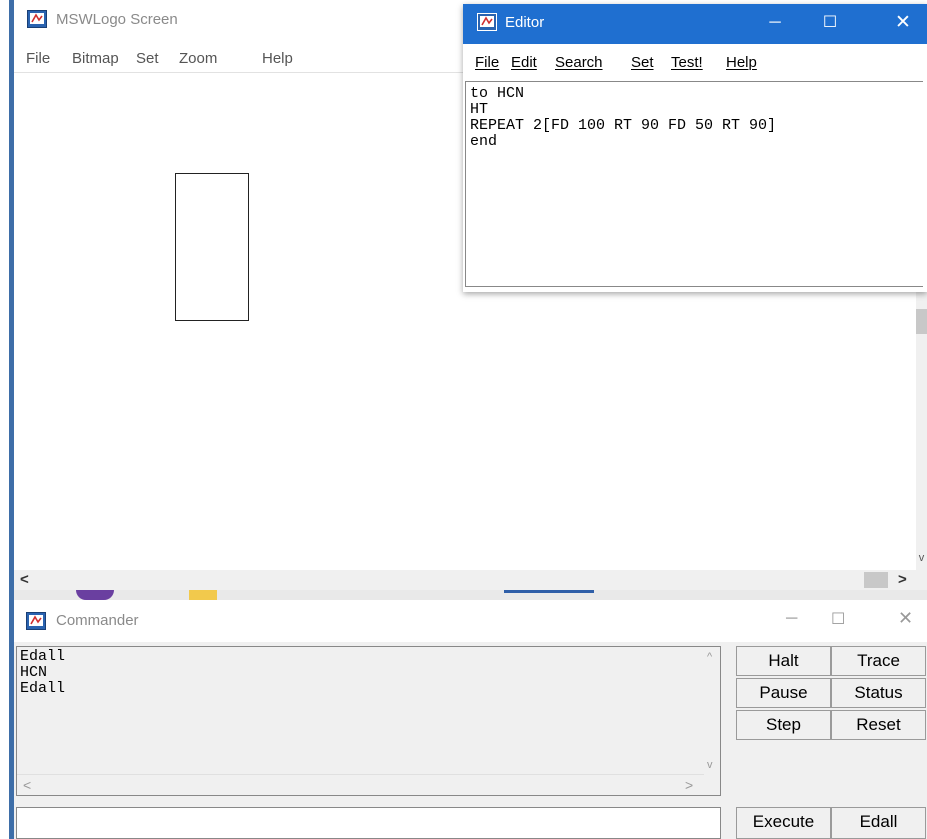 The image size is (927, 839). What do you see at coordinates (368, 823) in the screenshot?
I see `command-input` at bounding box center [368, 823].